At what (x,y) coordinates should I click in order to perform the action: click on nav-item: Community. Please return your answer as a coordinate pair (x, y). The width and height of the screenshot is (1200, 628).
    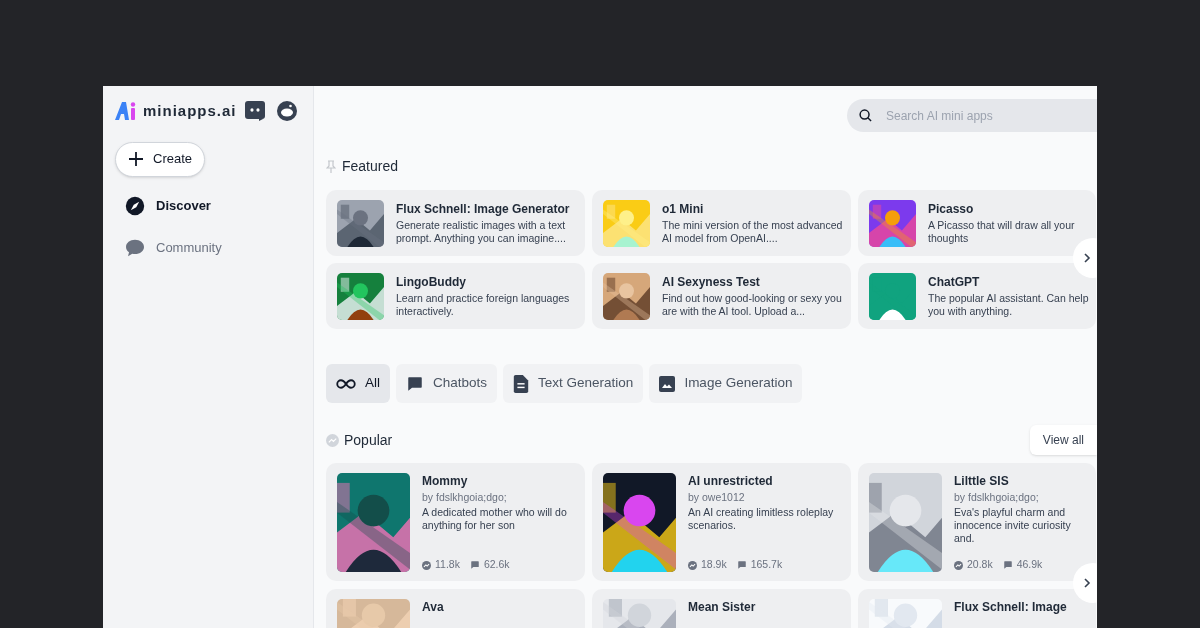
    Looking at the image, I should click on (208, 247).